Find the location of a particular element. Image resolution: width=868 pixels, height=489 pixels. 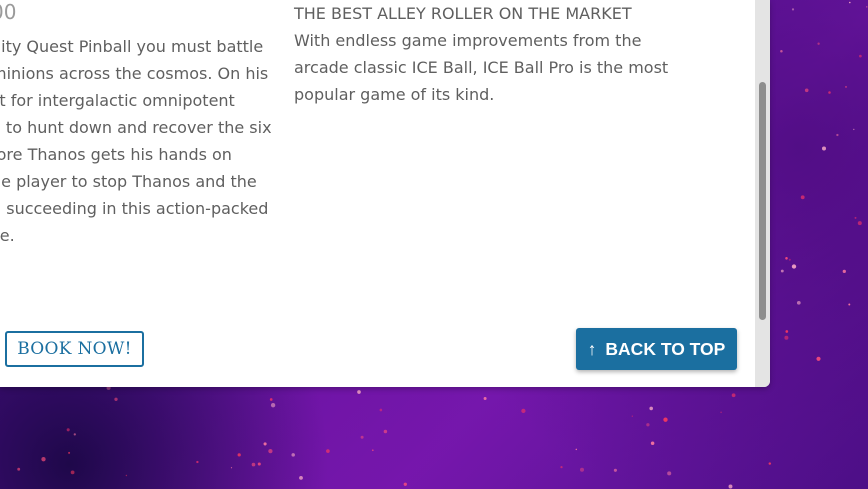

scrollbar-thumb is located at coordinates (762, 201).